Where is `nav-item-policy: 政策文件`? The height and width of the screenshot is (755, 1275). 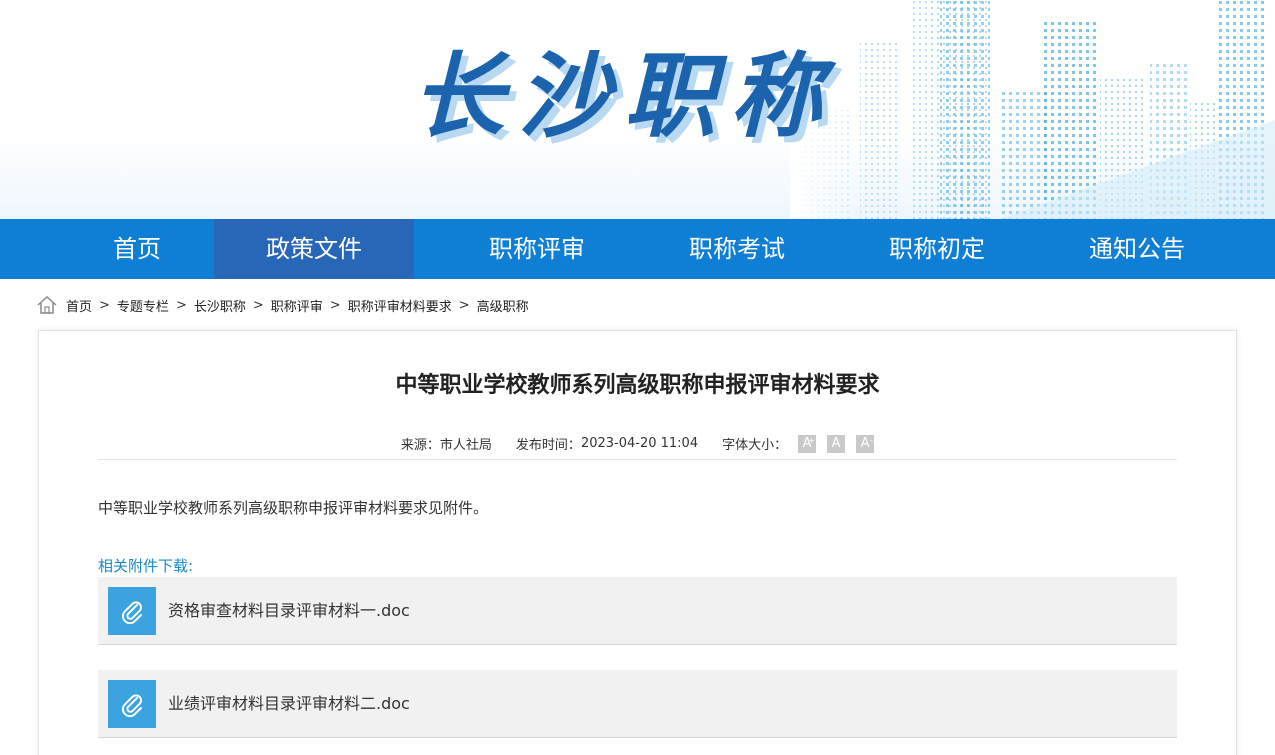 nav-item-policy: 政策文件 is located at coordinates (314, 249).